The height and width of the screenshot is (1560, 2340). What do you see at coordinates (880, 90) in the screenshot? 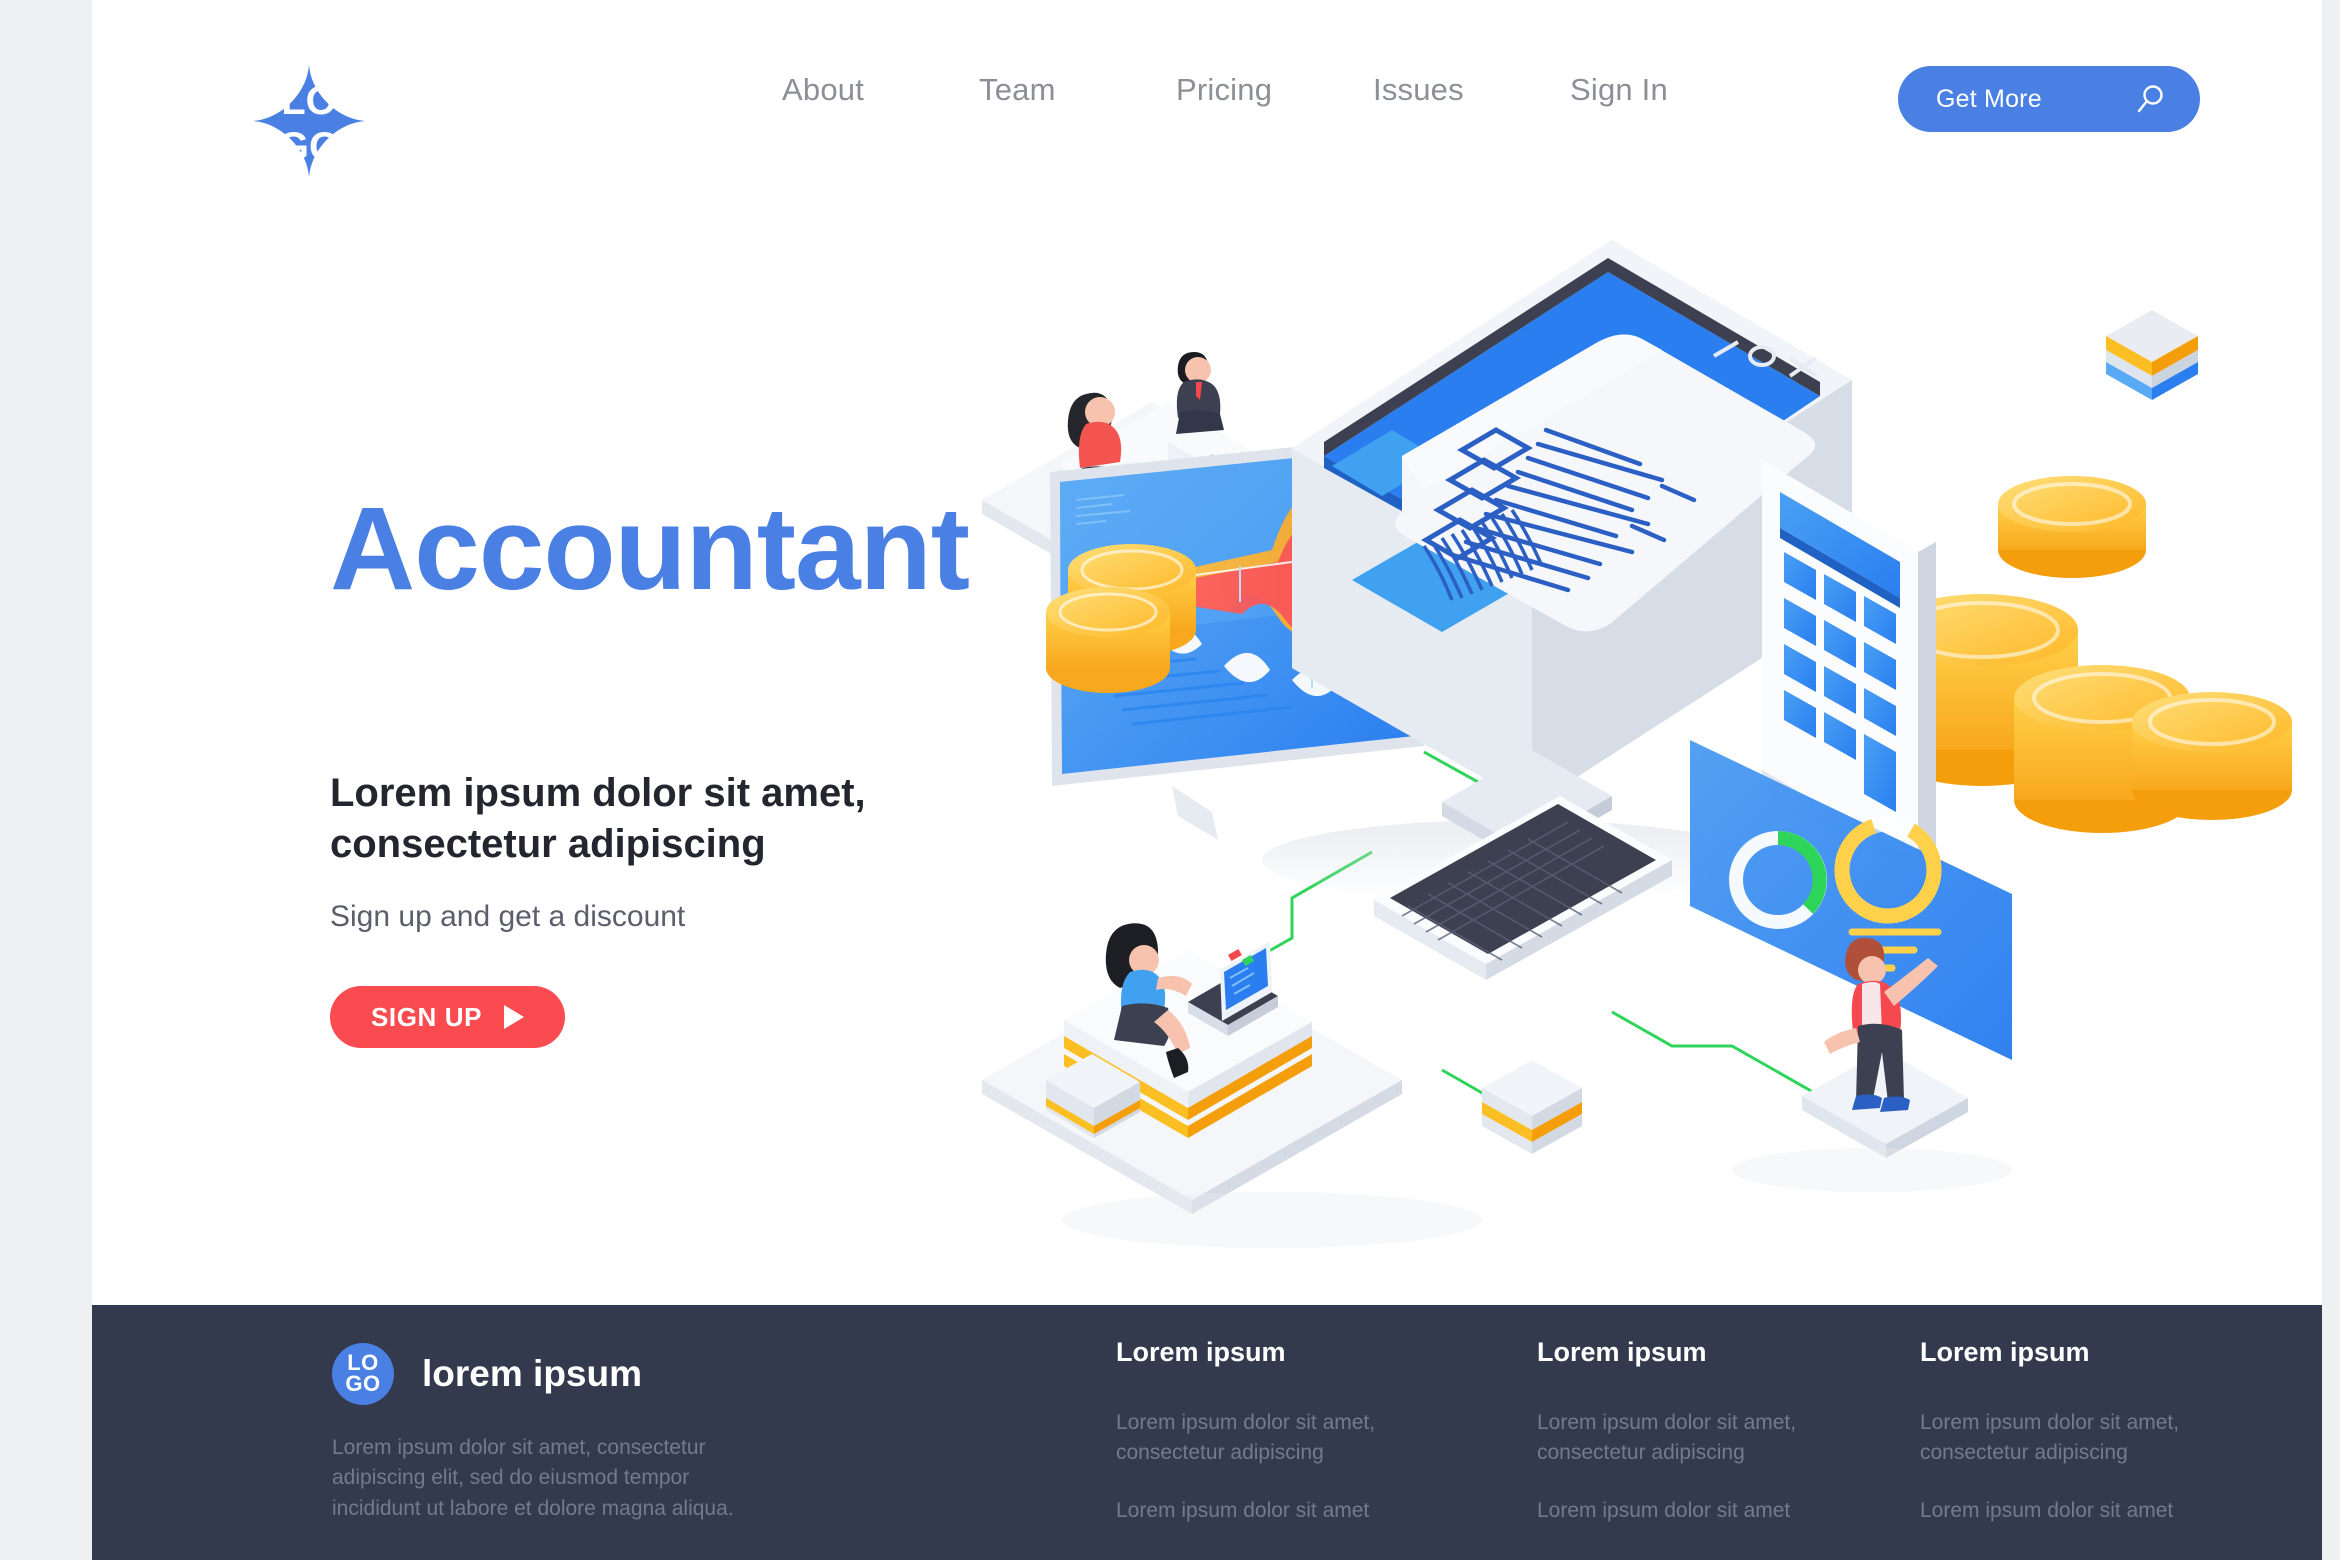
I see `nav-slot-about: About` at bounding box center [880, 90].